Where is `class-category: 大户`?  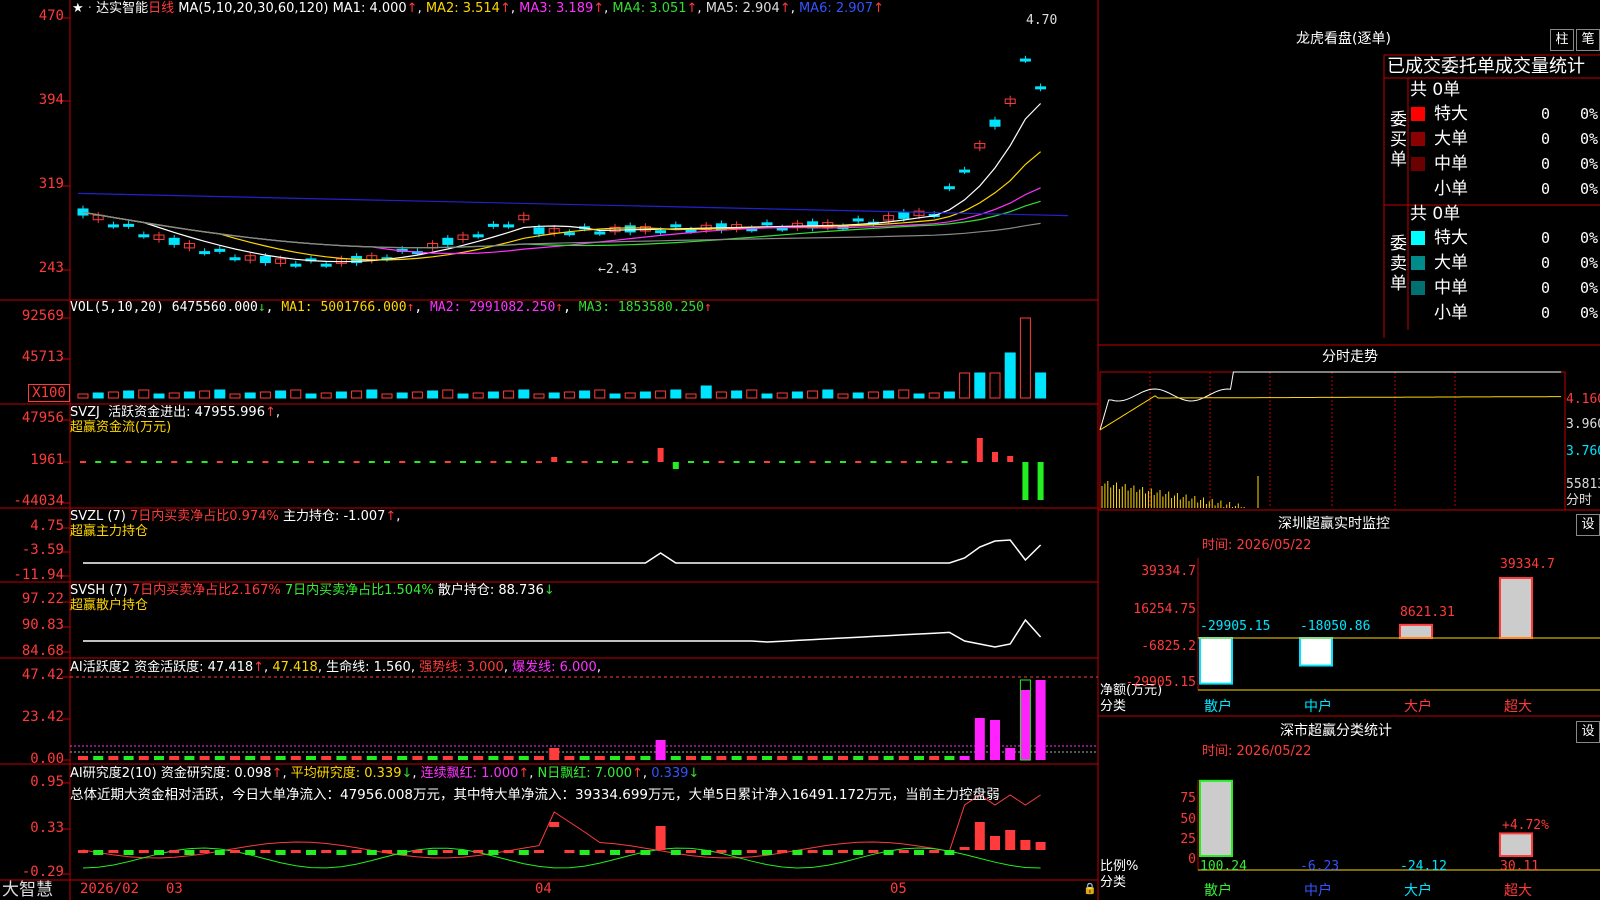
class-category: 大户 is located at coordinates (1418, 891).